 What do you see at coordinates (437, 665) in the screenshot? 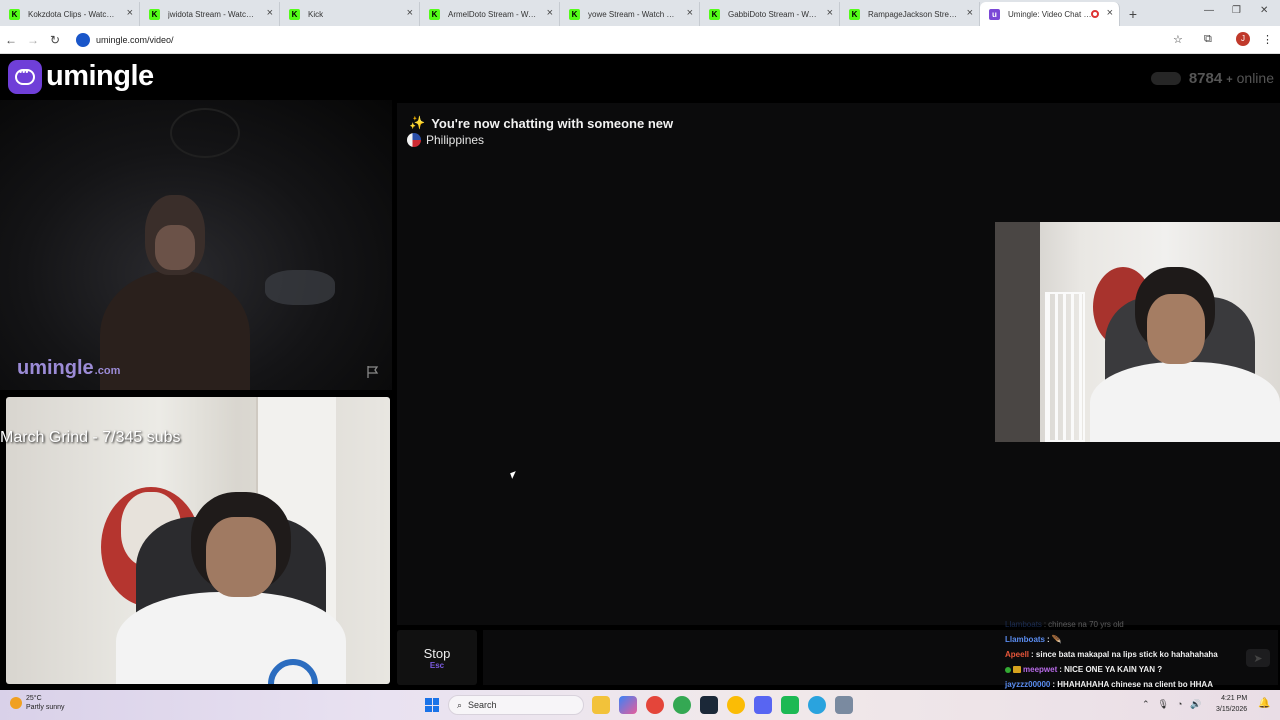
I see `stop-hotkey: Esc` at bounding box center [437, 665].